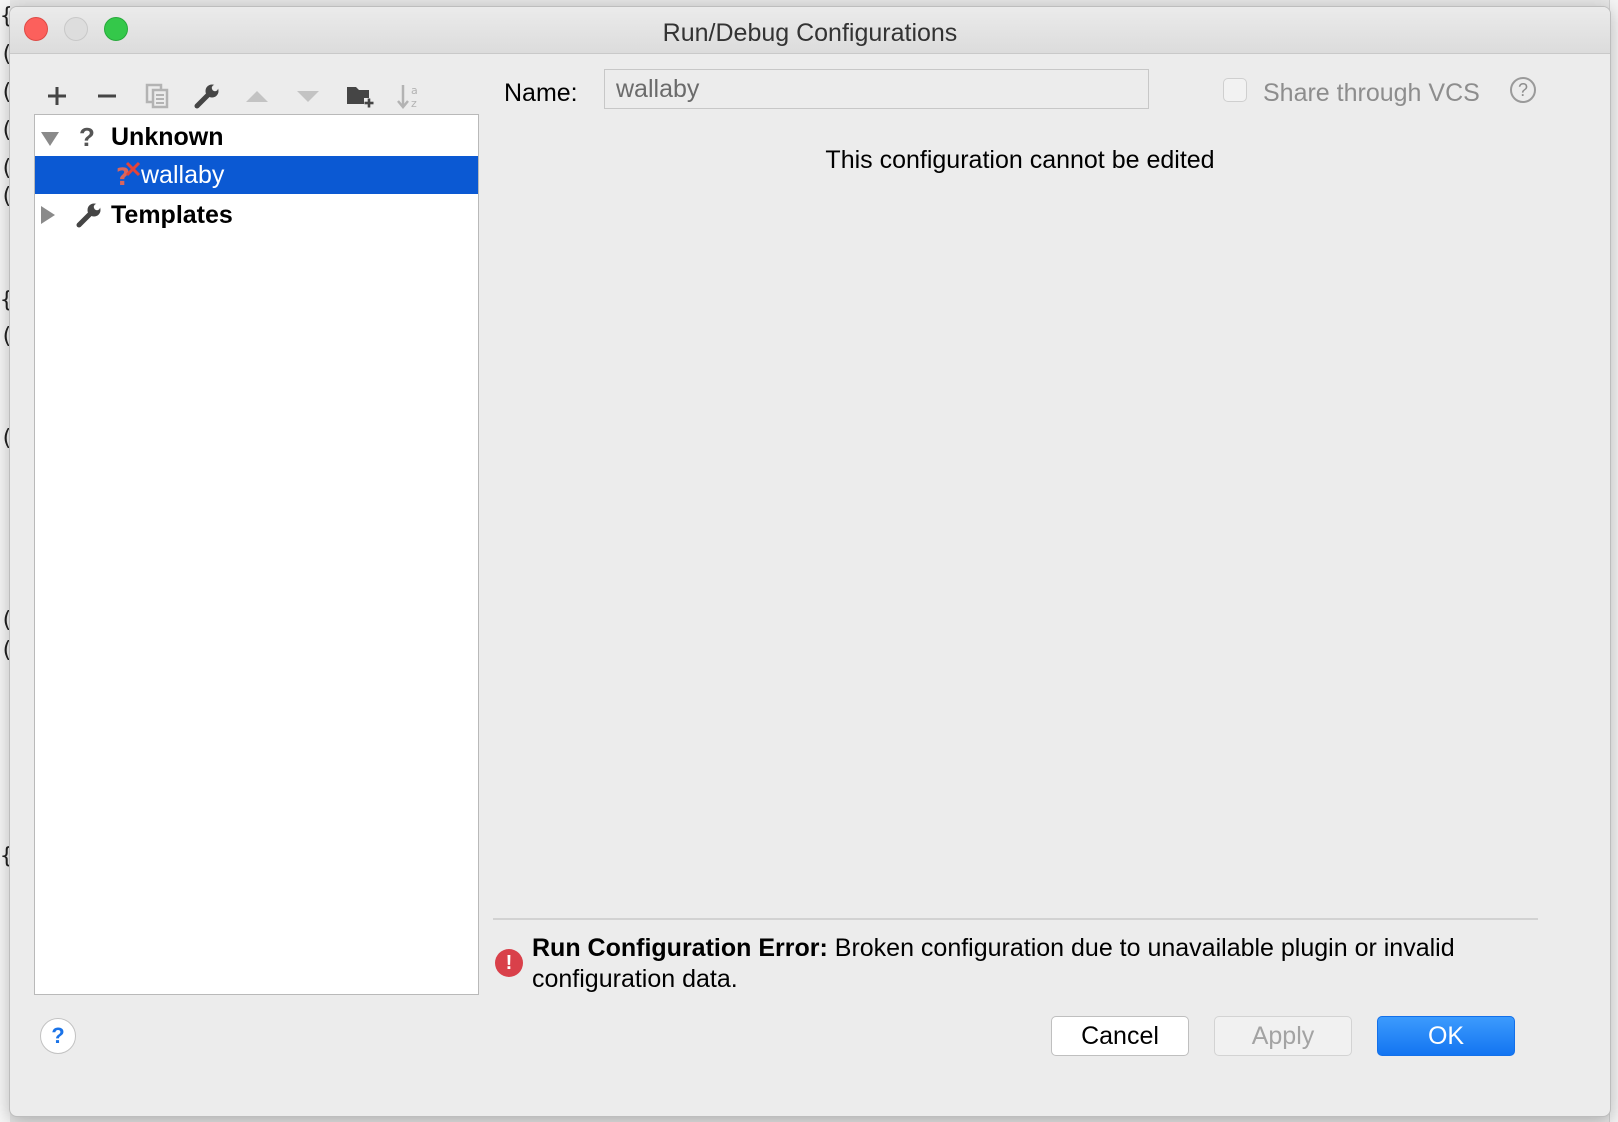 The width and height of the screenshot is (1618, 1122). I want to click on window-title: Run/Debug Configurations, so click(810, 33).